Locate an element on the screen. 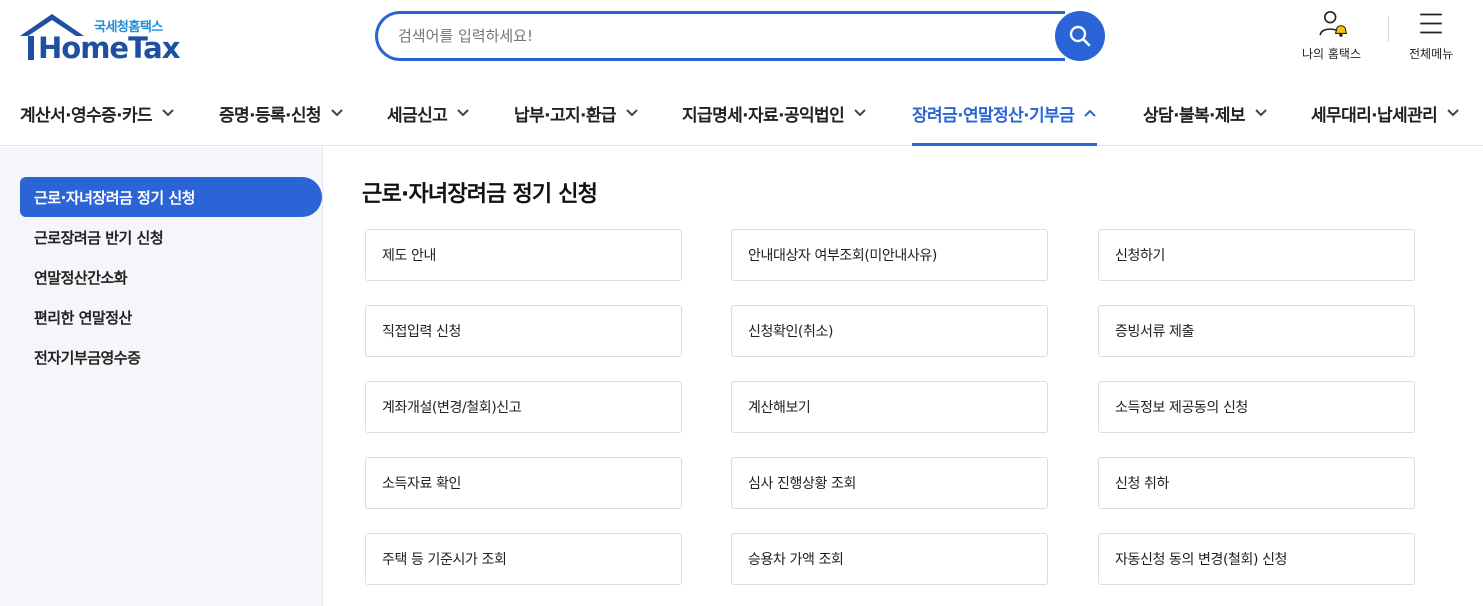  gnb-item-label: 계산서·영수증·카드 is located at coordinates (86, 115).